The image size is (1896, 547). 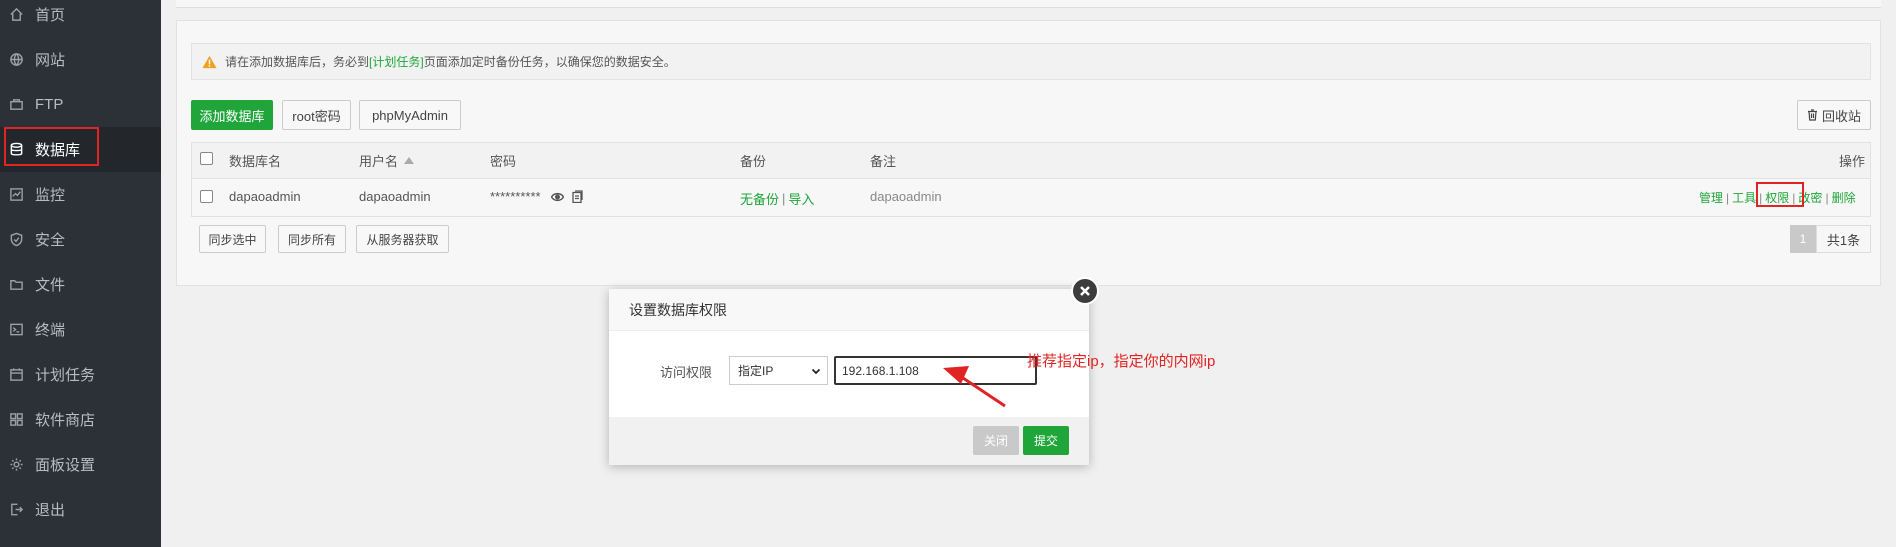 I want to click on tools-link: 工具, so click(x=1744, y=197).